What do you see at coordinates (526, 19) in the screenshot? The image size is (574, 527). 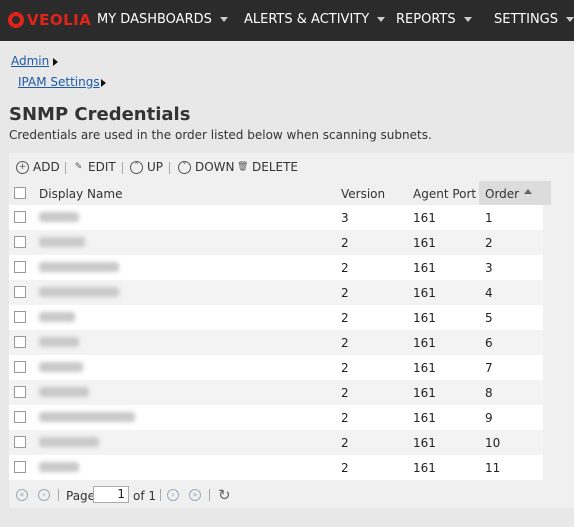 I see `nav-settings-label: SETTINGS` at bounding box center [526, 19].